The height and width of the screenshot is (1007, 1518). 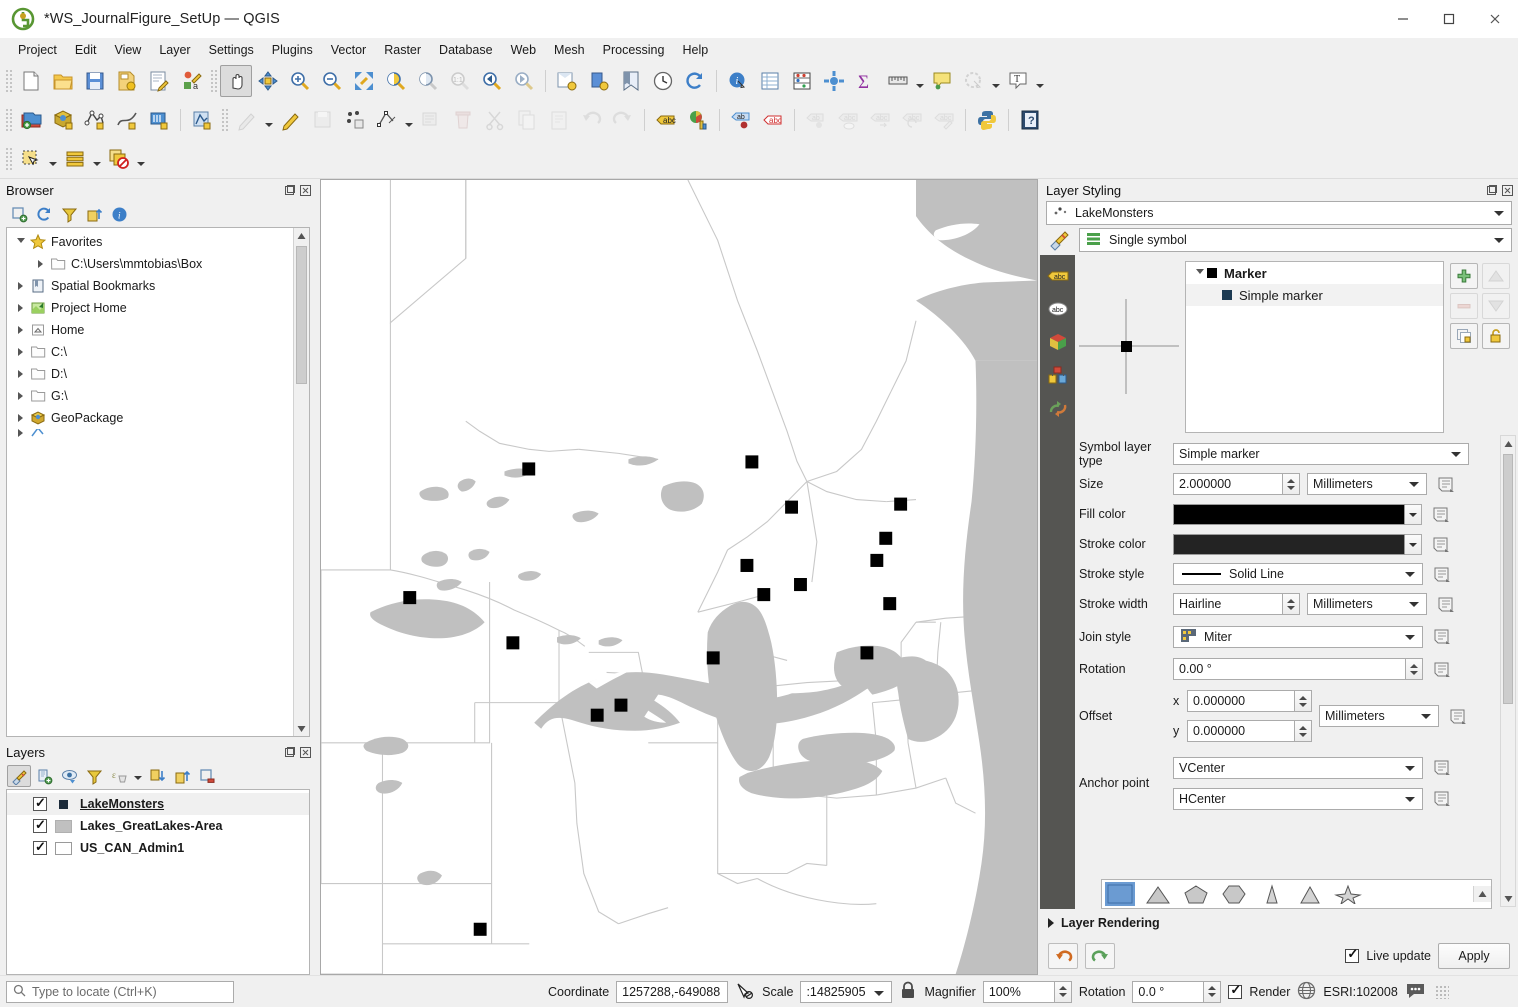 I want to click on move-label-icon: ab, so click(x=816, y=120).